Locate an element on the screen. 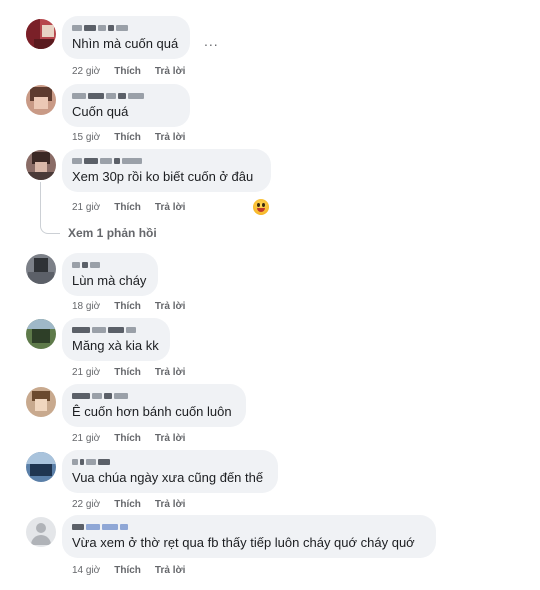 This screenshot has width=540, height=590. comment-bubble: Lùn mà cháy is located at coordinates (110, 274).